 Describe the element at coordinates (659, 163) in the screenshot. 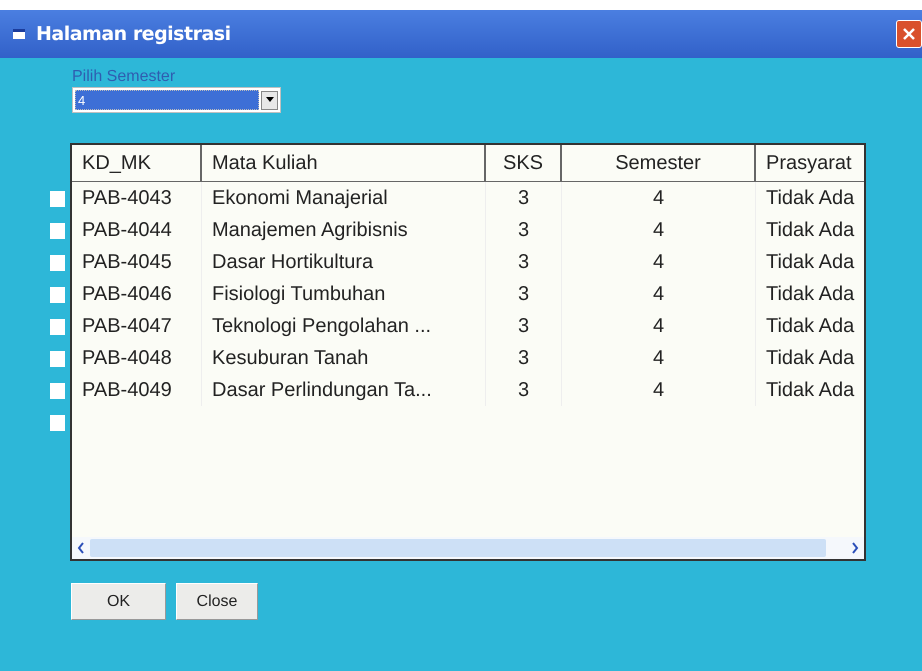

I see `column-header: Semester` at that location.